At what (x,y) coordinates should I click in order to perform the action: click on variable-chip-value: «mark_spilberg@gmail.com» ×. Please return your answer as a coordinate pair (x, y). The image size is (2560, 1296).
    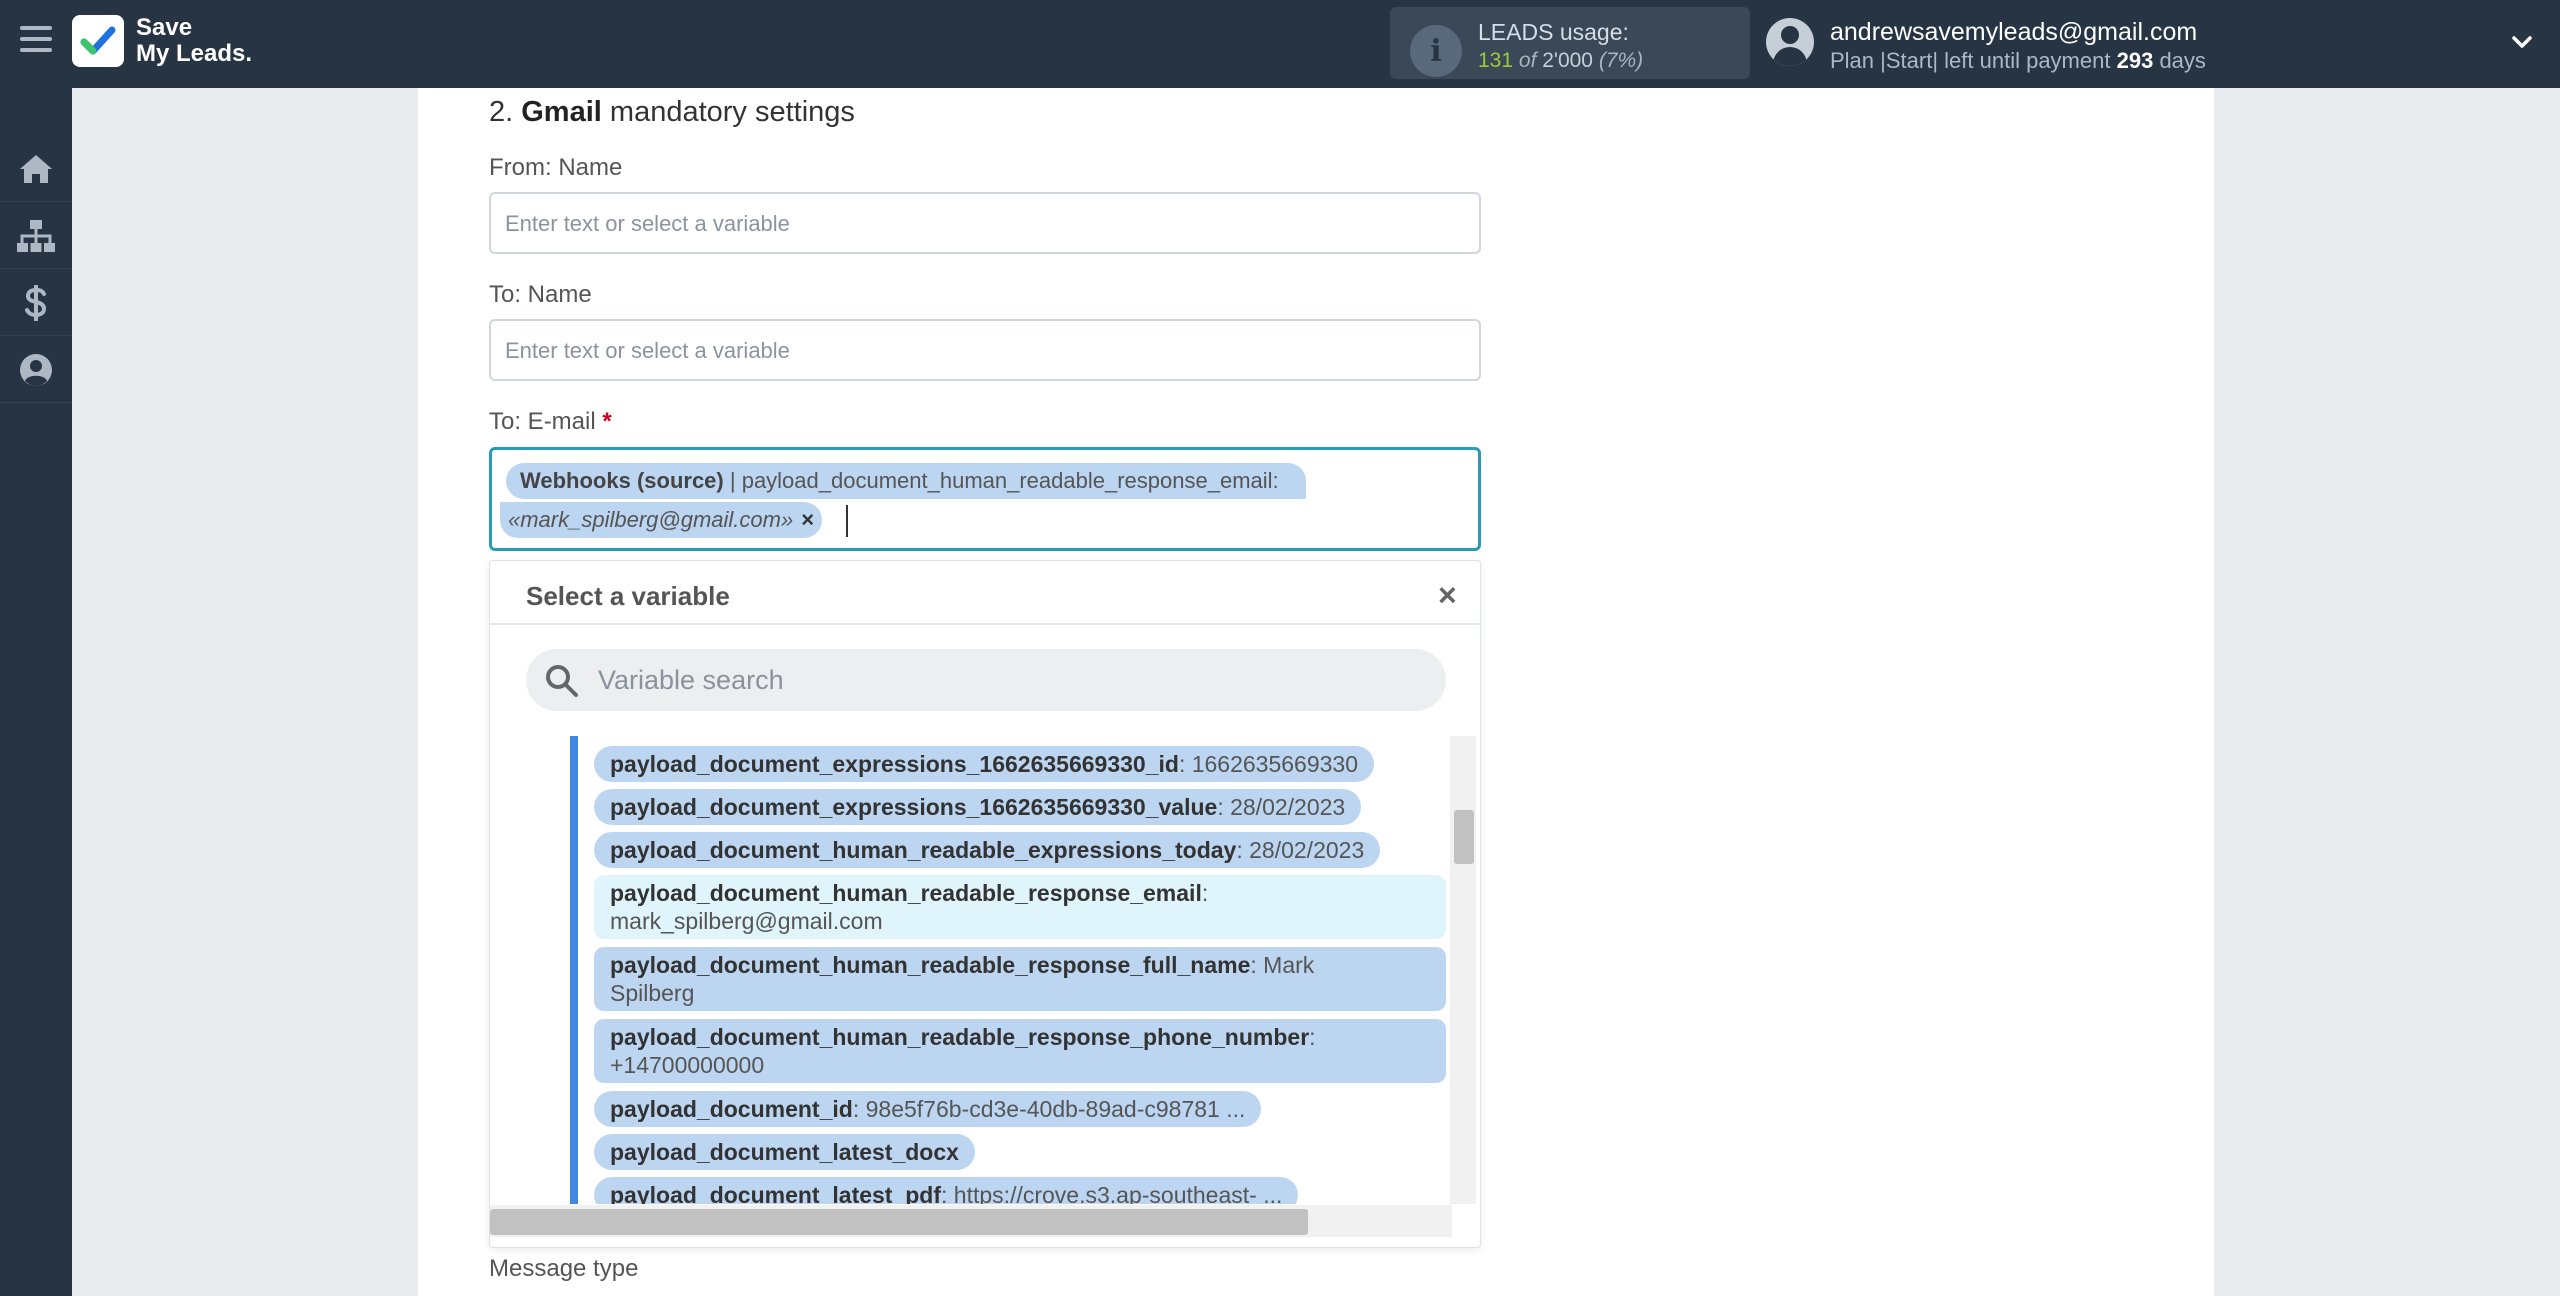
    Looking at the image, I should click on (661, 520).